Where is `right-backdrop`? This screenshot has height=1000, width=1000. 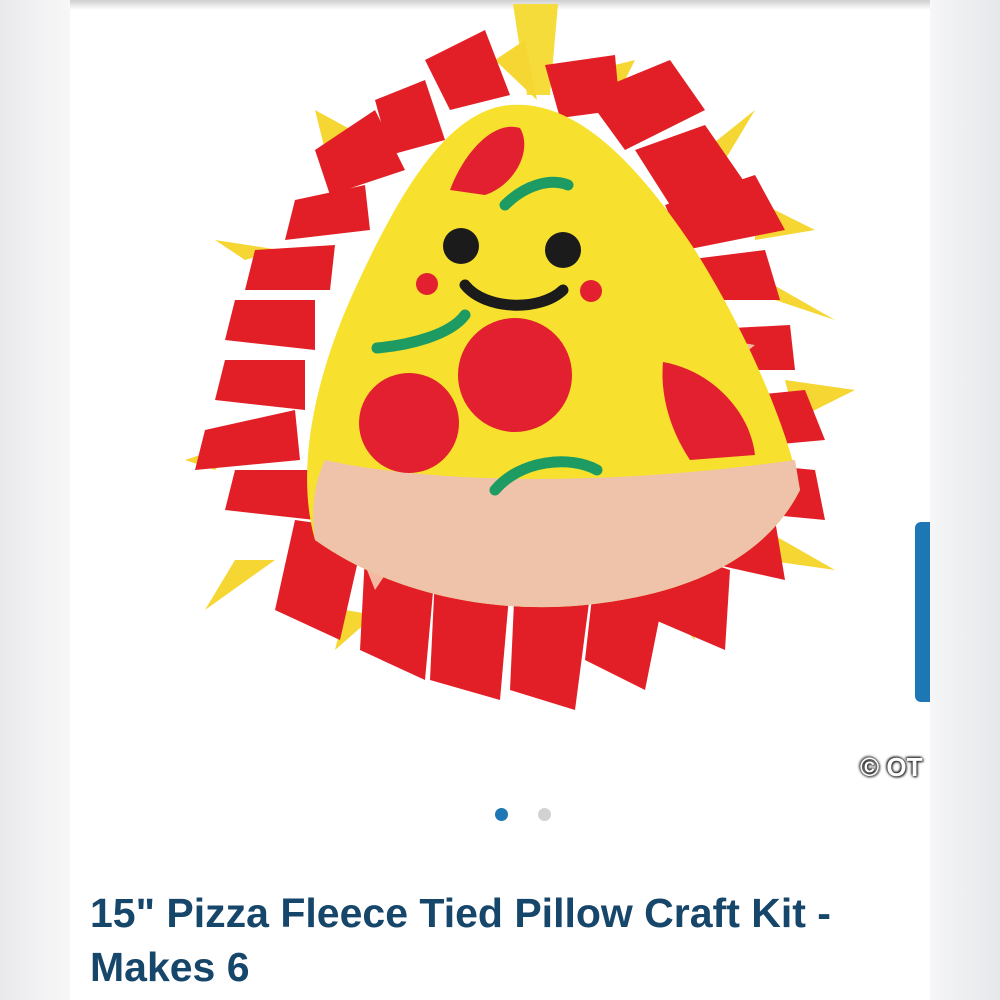
right-backdrop is located at coordinates (965, 500).